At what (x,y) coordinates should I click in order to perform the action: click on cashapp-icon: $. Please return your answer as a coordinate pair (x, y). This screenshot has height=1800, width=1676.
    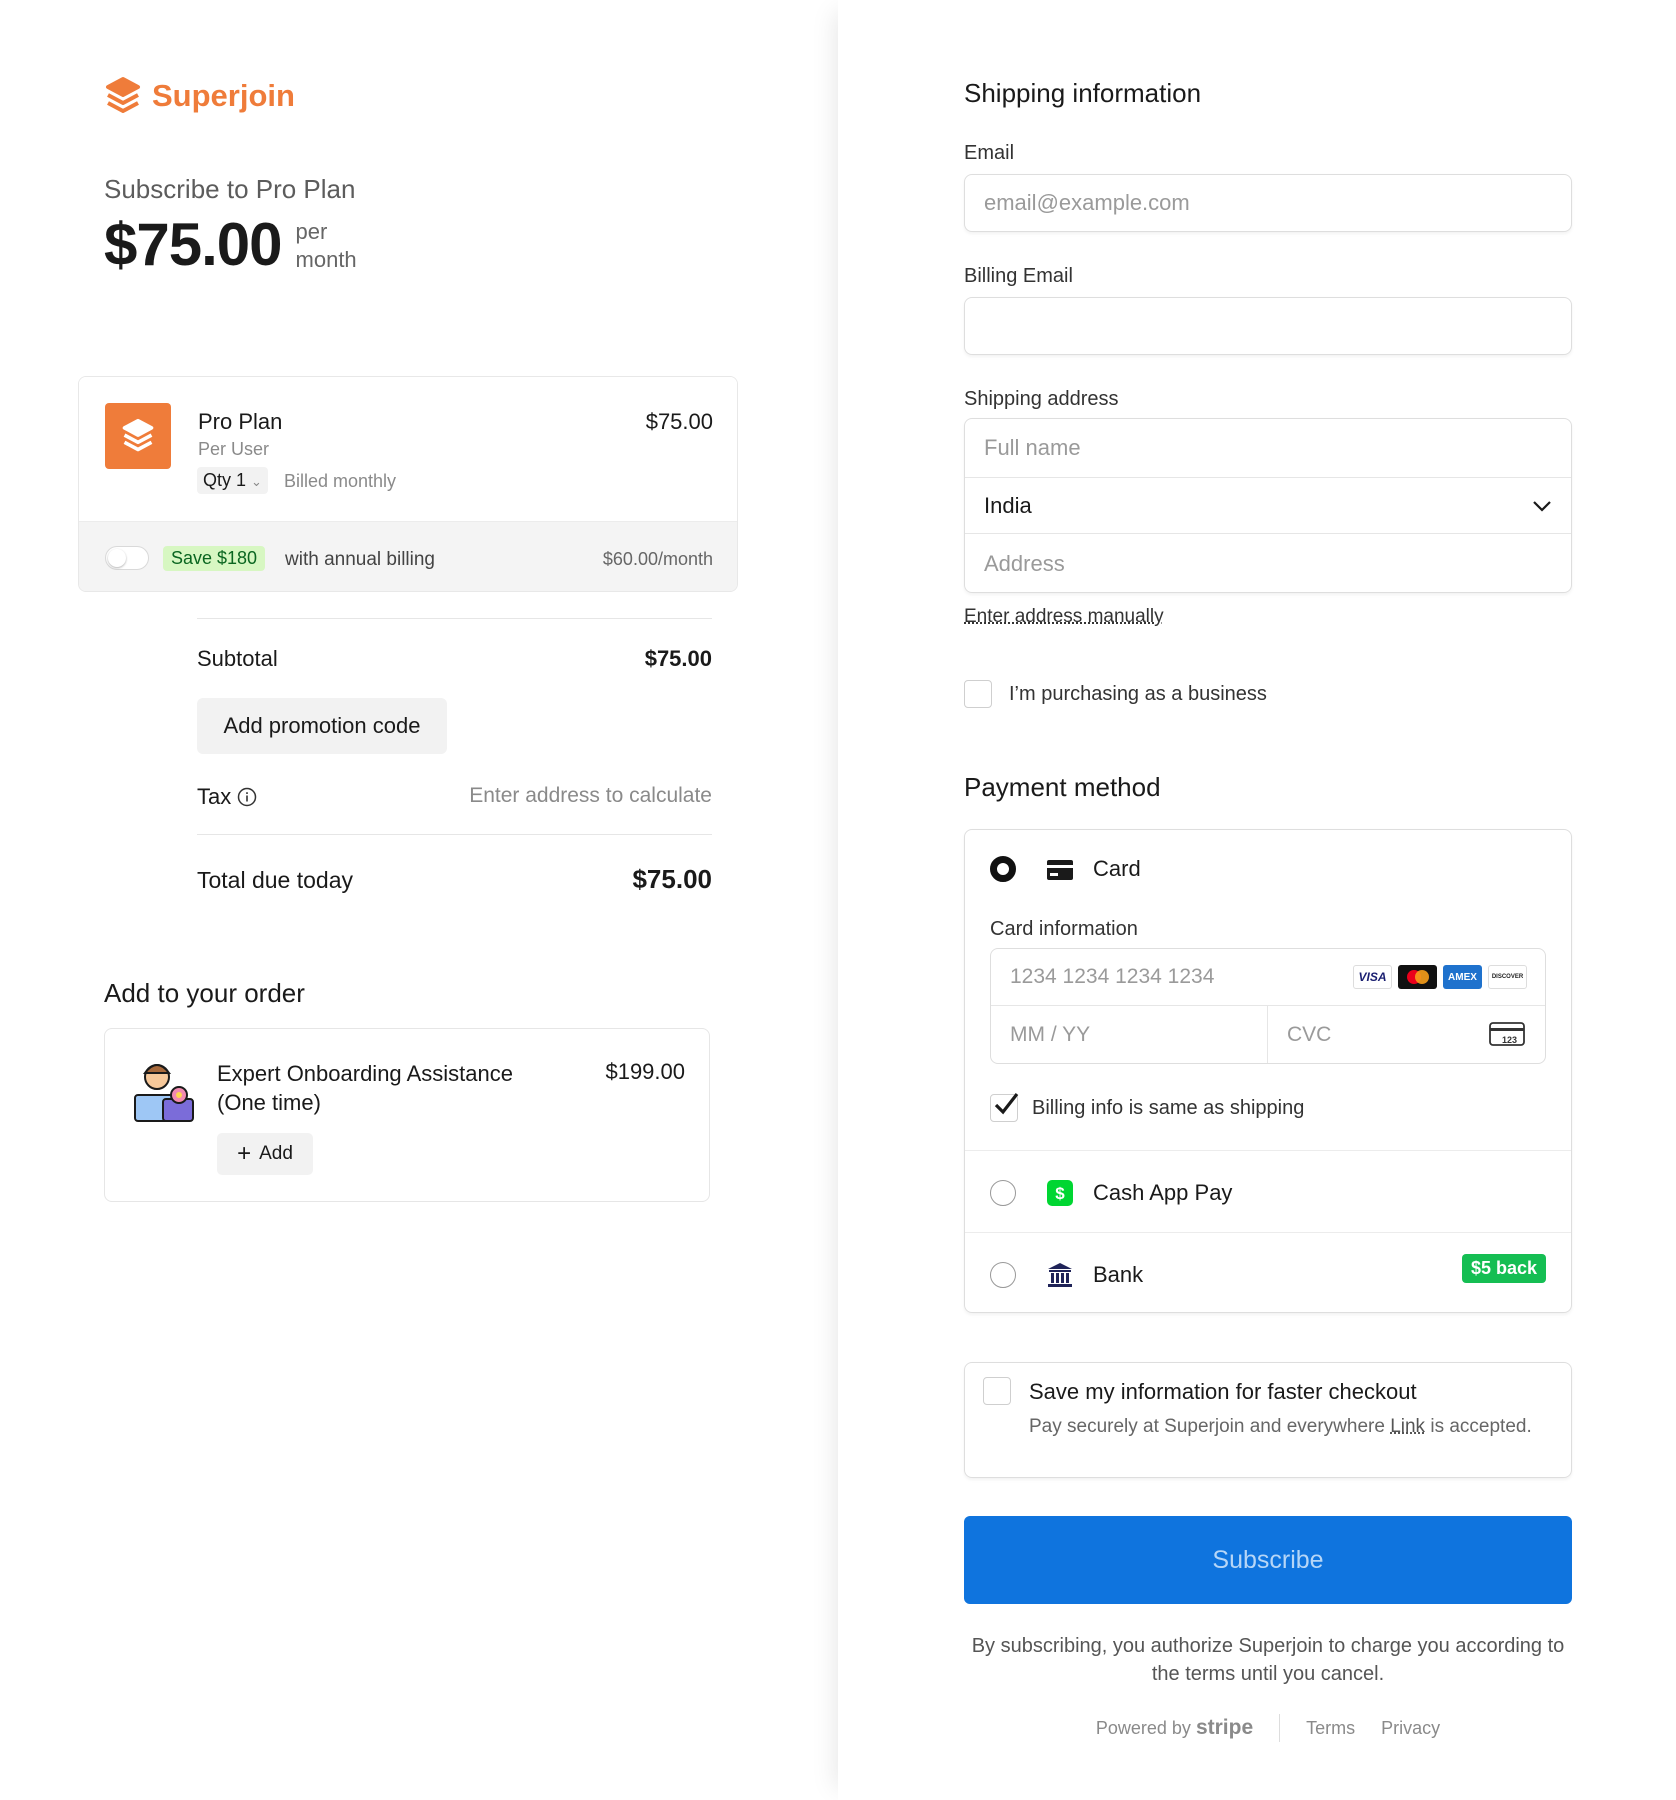
    Looking at the image, I should click on (1060, 1193).